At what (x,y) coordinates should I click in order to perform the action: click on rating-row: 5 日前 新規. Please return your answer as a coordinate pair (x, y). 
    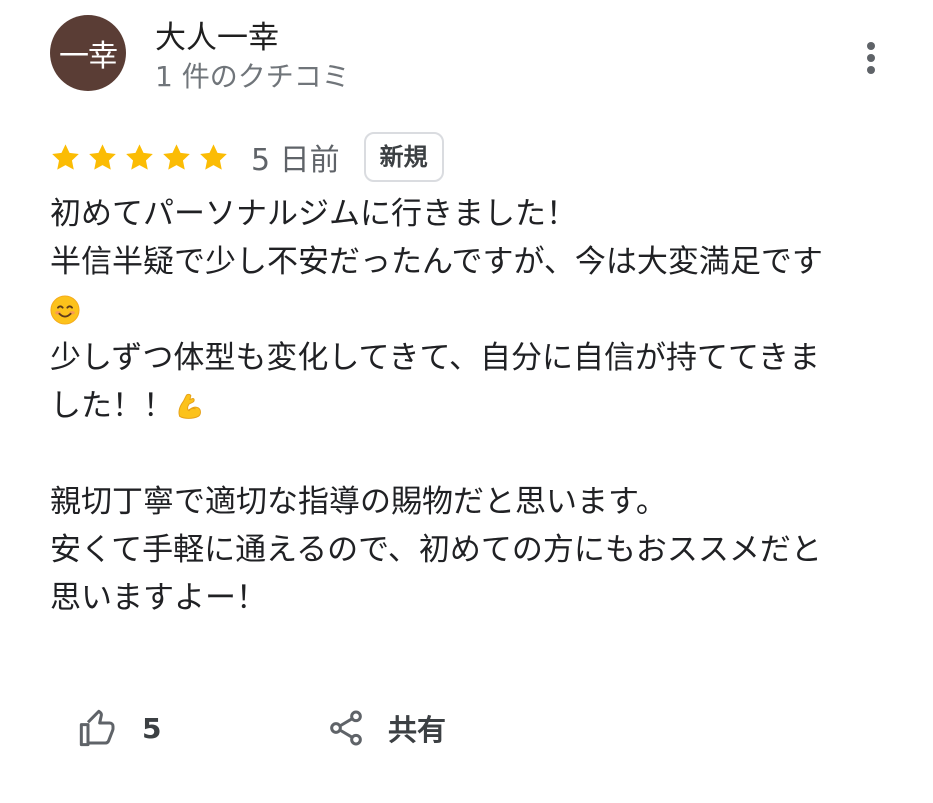
    Looking at the image, I should click on (247, 157).